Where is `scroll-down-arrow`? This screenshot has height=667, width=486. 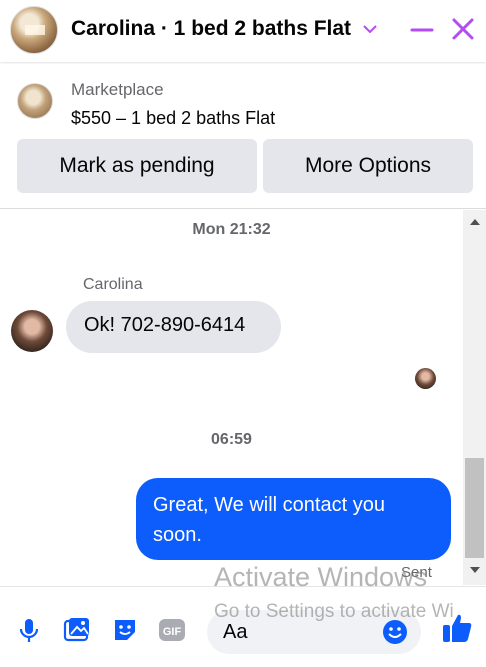 scroll-down-arrow is located at coordinates (475, 570).